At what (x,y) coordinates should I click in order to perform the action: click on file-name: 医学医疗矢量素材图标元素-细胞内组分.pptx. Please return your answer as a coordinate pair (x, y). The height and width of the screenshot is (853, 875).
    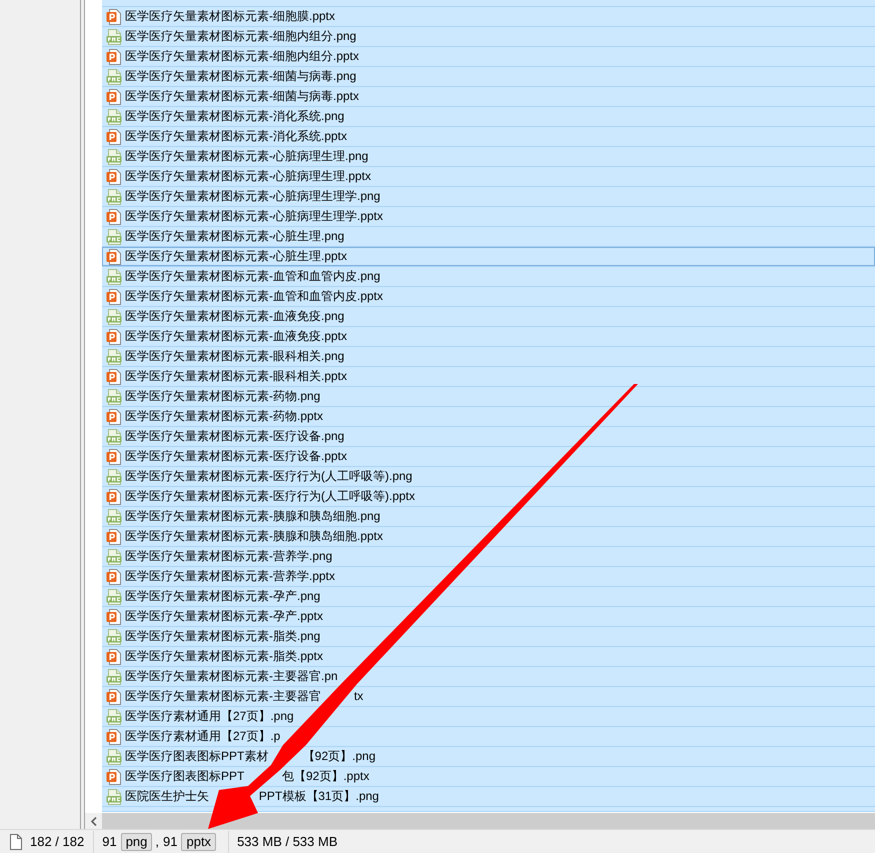
    Looking at the image, I should click on (242, 56).